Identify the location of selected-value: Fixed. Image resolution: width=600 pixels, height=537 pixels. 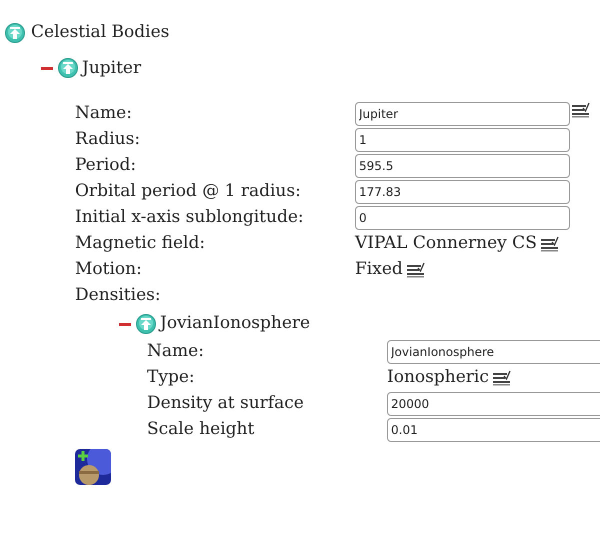
(379, 270).